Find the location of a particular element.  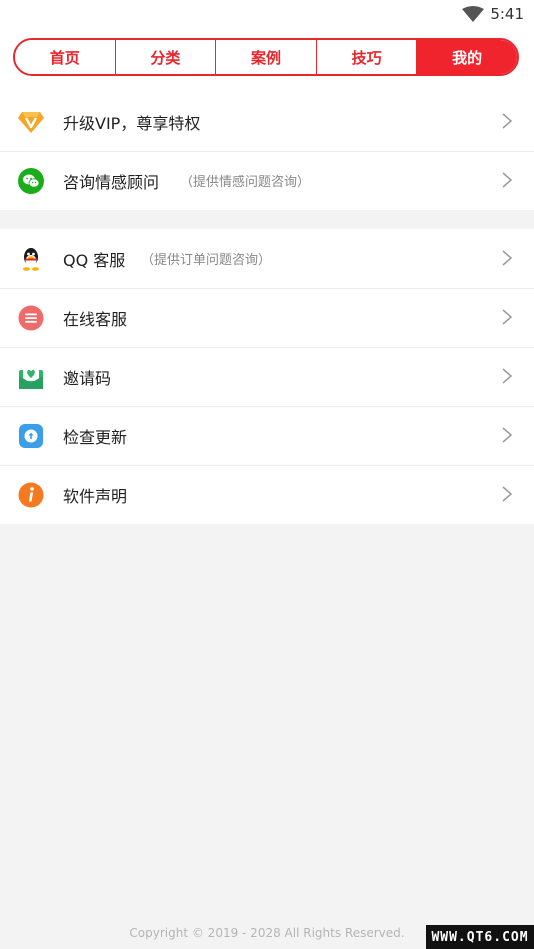

top-tab-bar: 首页 分类 案例 技巧 我的 is located at coordinates (267, 61).